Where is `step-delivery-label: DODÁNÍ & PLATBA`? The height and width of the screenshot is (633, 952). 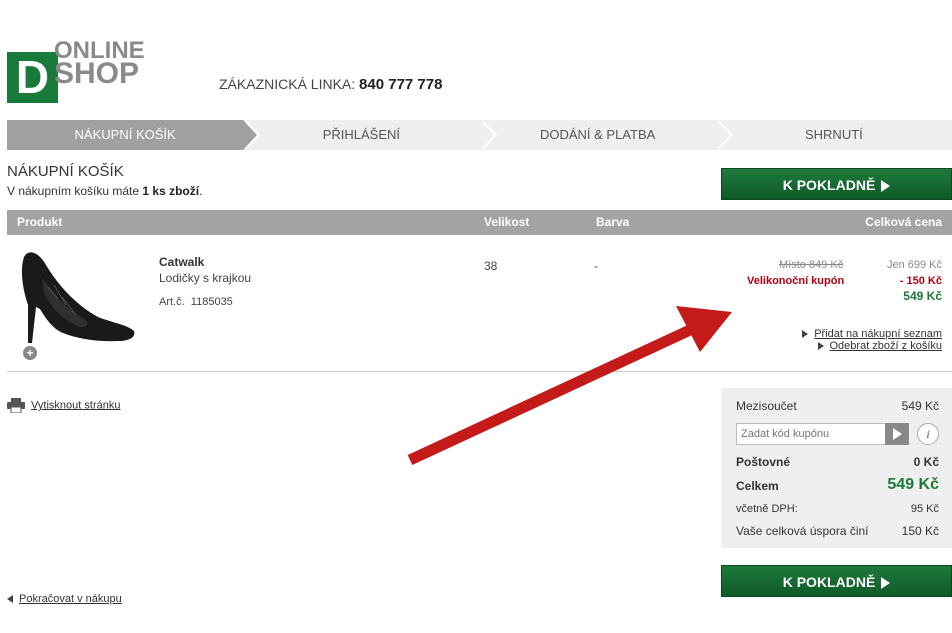
step-delivery-label: DODÁNÍ & PLATBA is located at coordinates (597, 134).